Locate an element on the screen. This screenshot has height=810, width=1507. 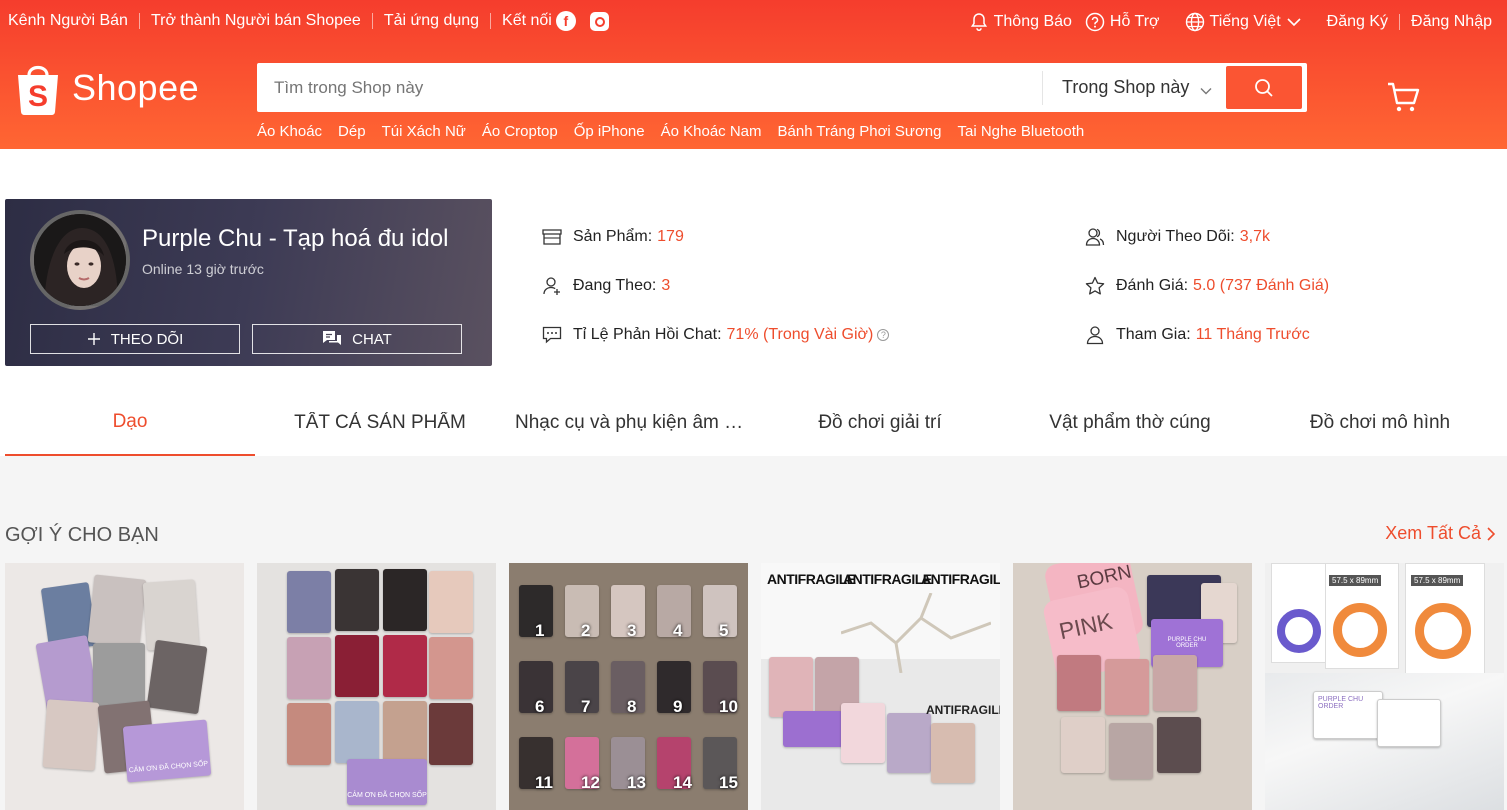
photocard-number: 9 is located at coordinates (678, 706).